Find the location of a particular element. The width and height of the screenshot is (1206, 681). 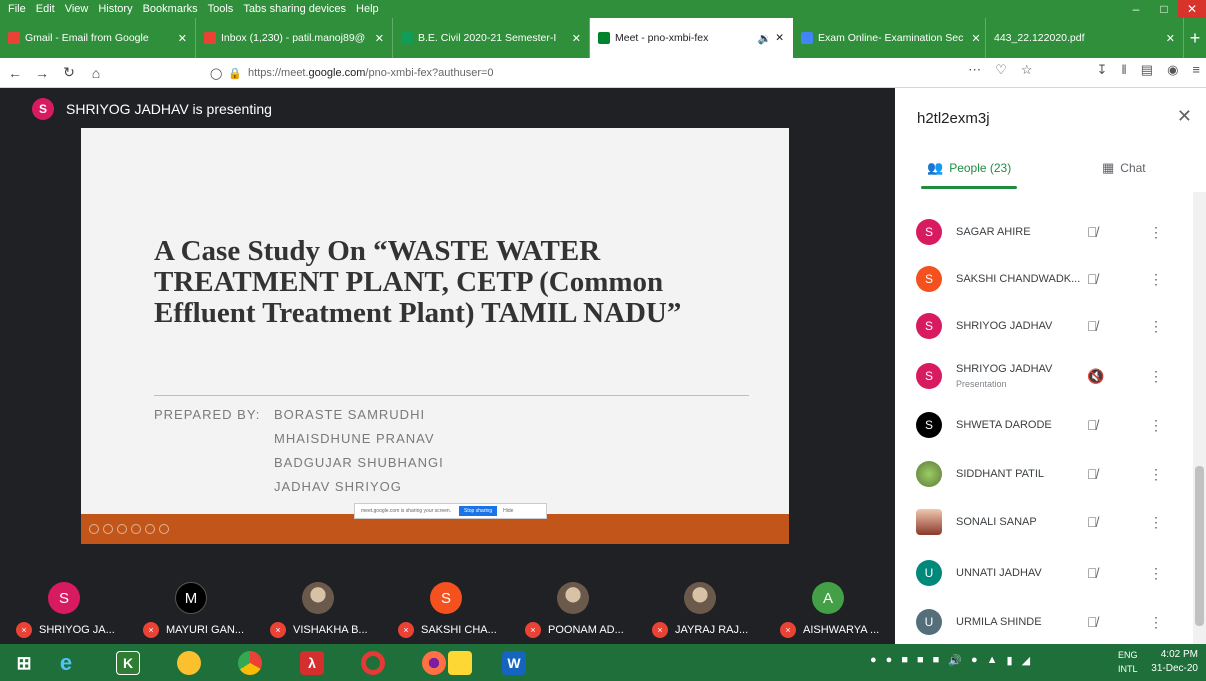

forward-icon: → is located at coordinates (42, 73).